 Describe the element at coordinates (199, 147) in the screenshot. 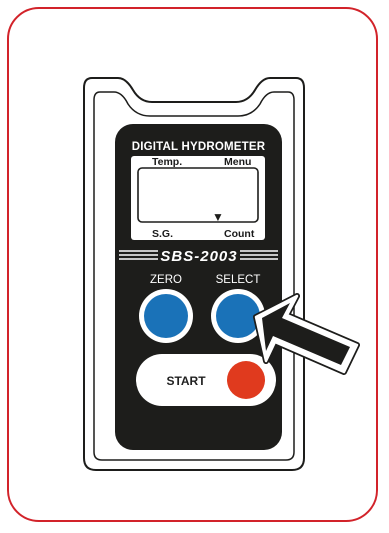

I see `device-title: DIGITAL HYDROMETER` at that location.